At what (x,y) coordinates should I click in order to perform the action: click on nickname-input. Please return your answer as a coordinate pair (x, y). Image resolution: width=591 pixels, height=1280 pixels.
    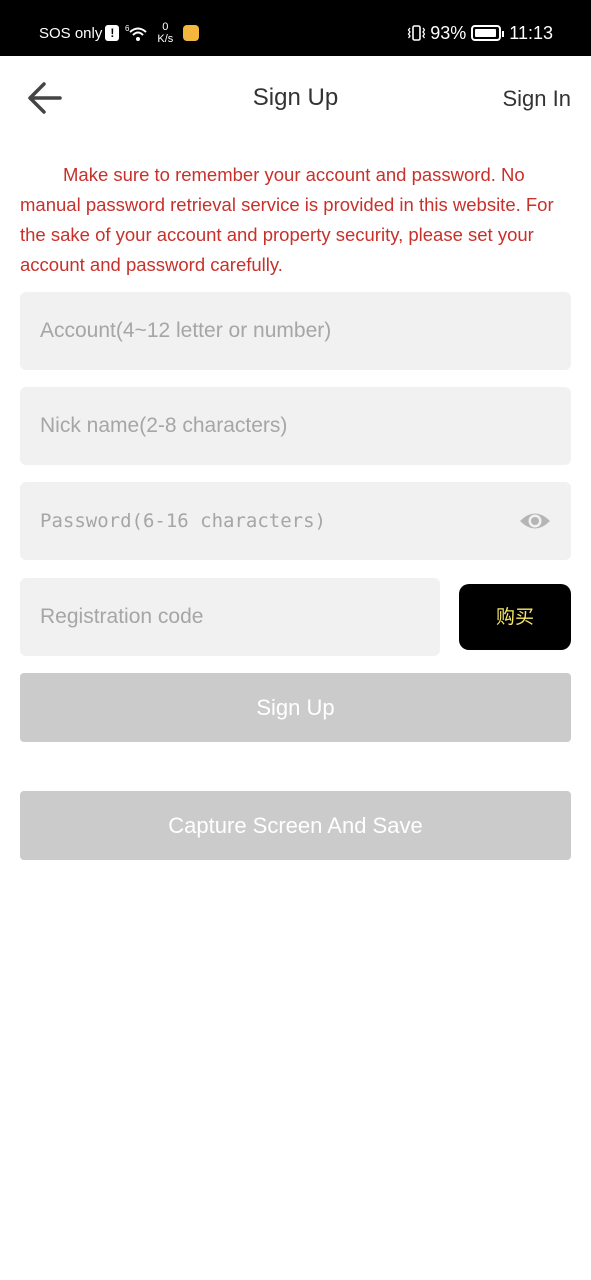
    Looking at the image, I should click on (295, 426).